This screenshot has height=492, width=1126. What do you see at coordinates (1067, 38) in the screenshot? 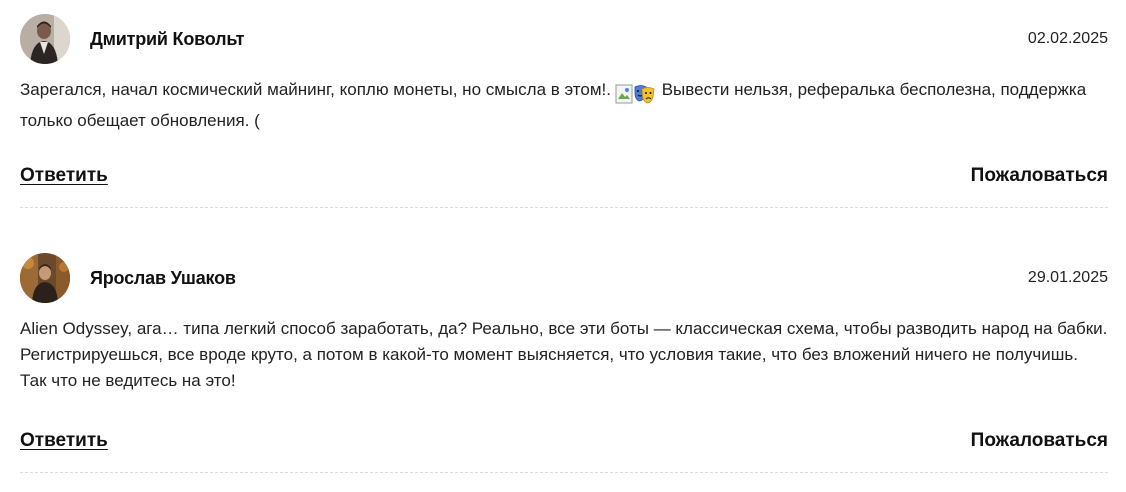
I see `comment-date: 02.02.2025` at bounding box center [1067, 38].